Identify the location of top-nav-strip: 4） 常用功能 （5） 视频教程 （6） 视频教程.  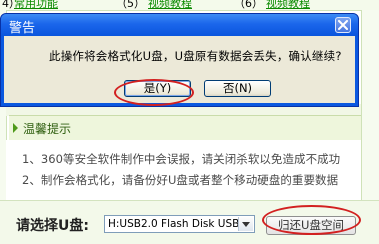
(189, 5).